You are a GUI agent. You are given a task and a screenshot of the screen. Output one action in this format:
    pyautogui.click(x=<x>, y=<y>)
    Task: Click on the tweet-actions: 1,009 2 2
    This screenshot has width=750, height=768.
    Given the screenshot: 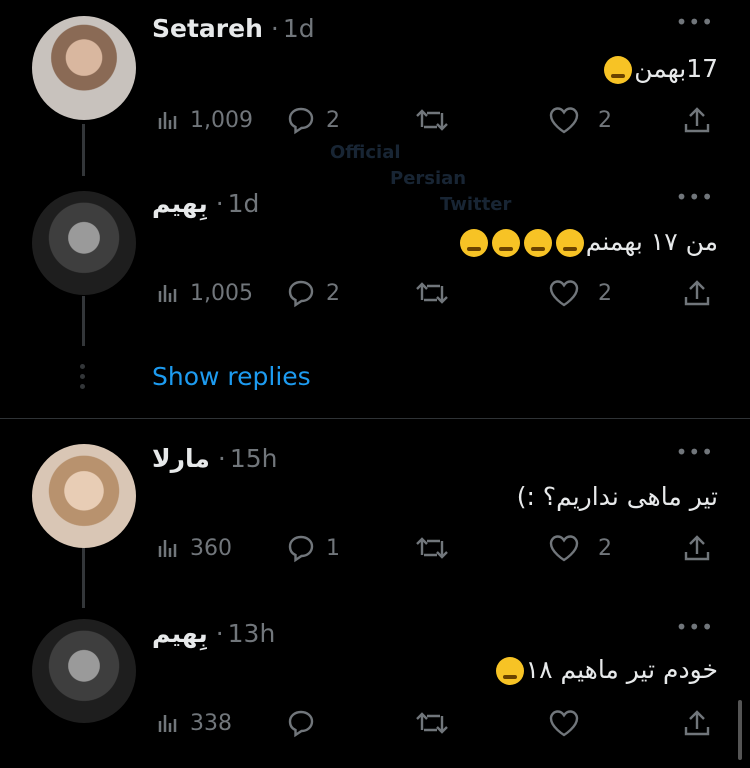 What is the action you would take?
    pyautogui.click(x=435, y=120)
    